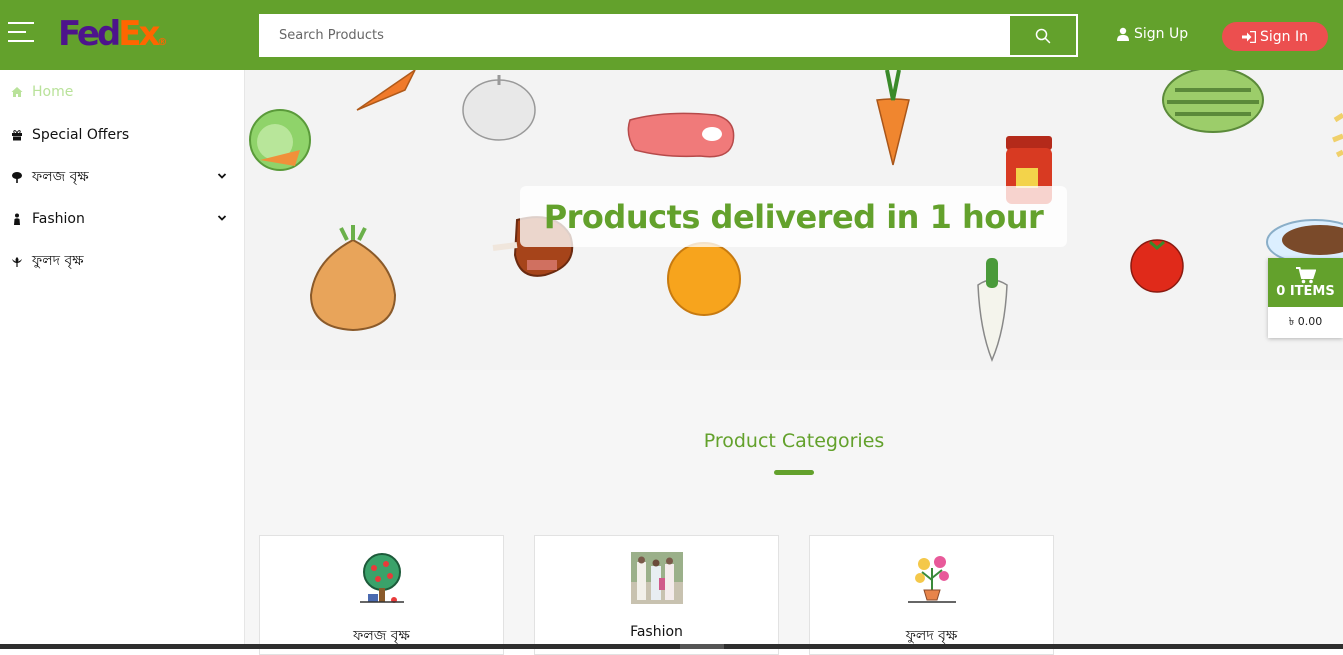 The width and height of the screenshot is (1343, 655). What do you see at coordinates (17, 219) in the screenshot?
I see `person-icon` at bounding box center [17, 219].